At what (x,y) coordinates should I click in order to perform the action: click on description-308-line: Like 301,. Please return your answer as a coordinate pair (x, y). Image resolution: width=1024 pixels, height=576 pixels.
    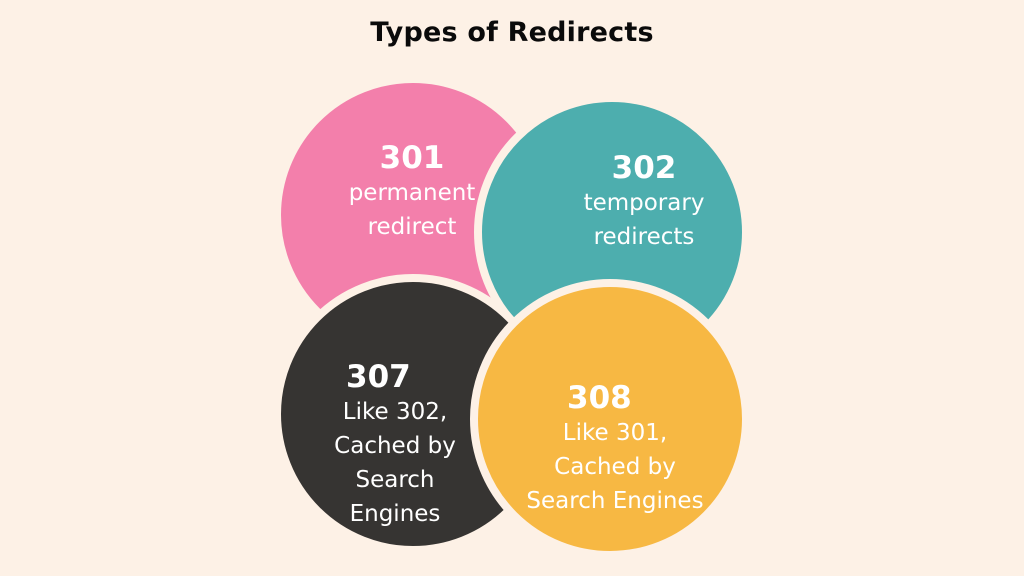
    Looking at the image, I should click on (615, 433).